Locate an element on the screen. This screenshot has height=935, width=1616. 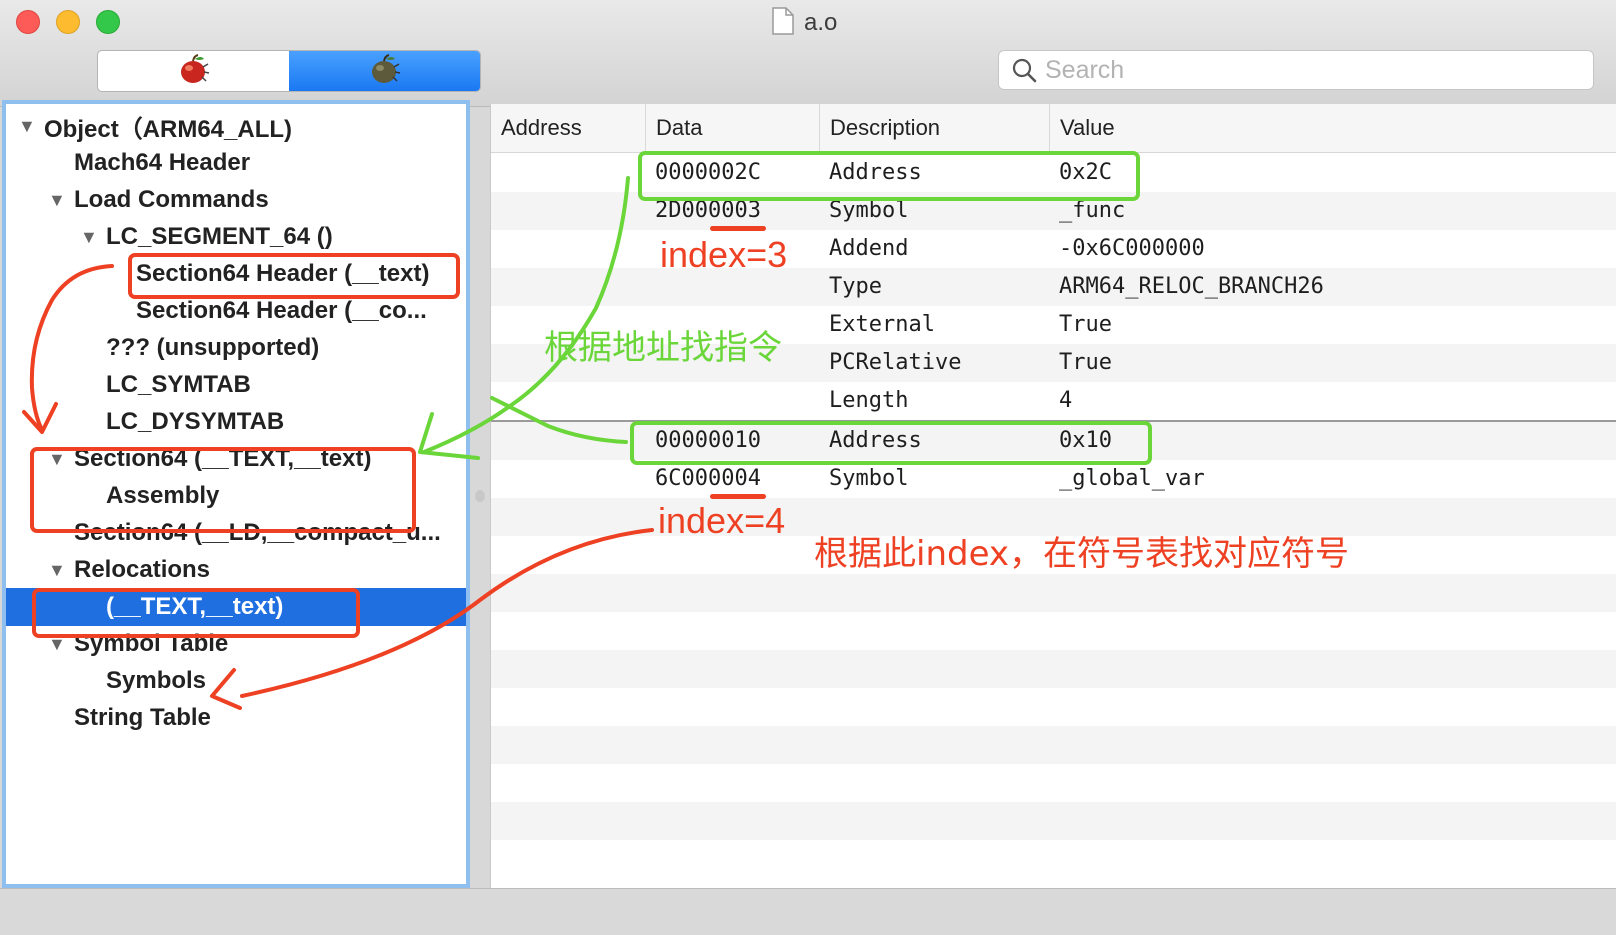
red-arrow-symbols is located at coordinates (447, 613).